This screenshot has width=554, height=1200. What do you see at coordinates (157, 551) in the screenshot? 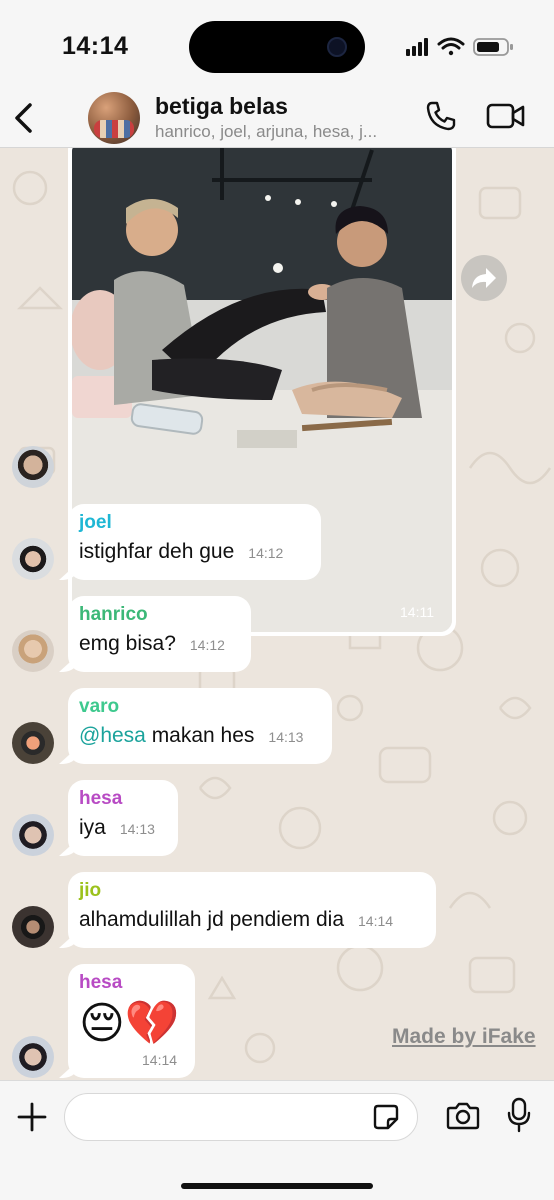
I see `message-text: istighfar deh gue` at bounding box center [157, 551].